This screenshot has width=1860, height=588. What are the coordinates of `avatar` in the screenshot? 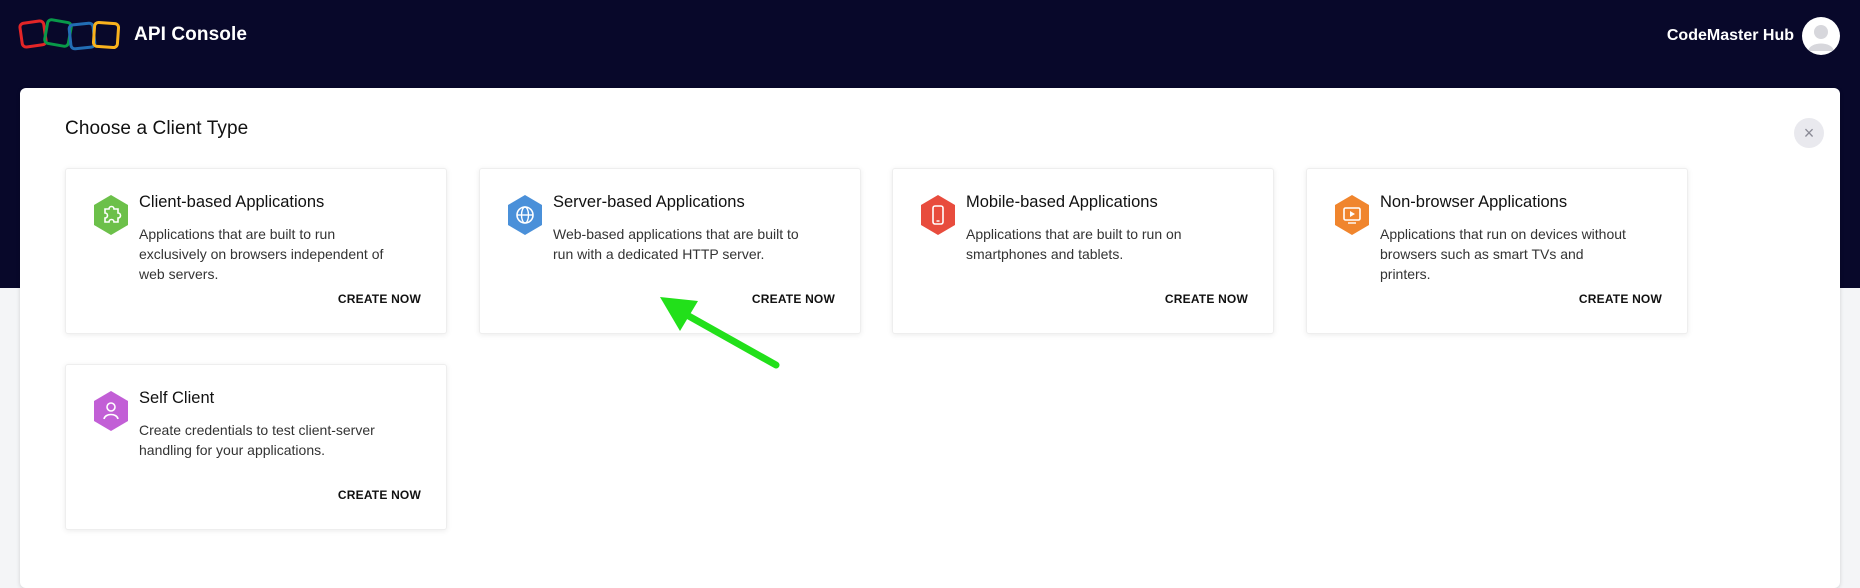 It's located at (1821, 36).